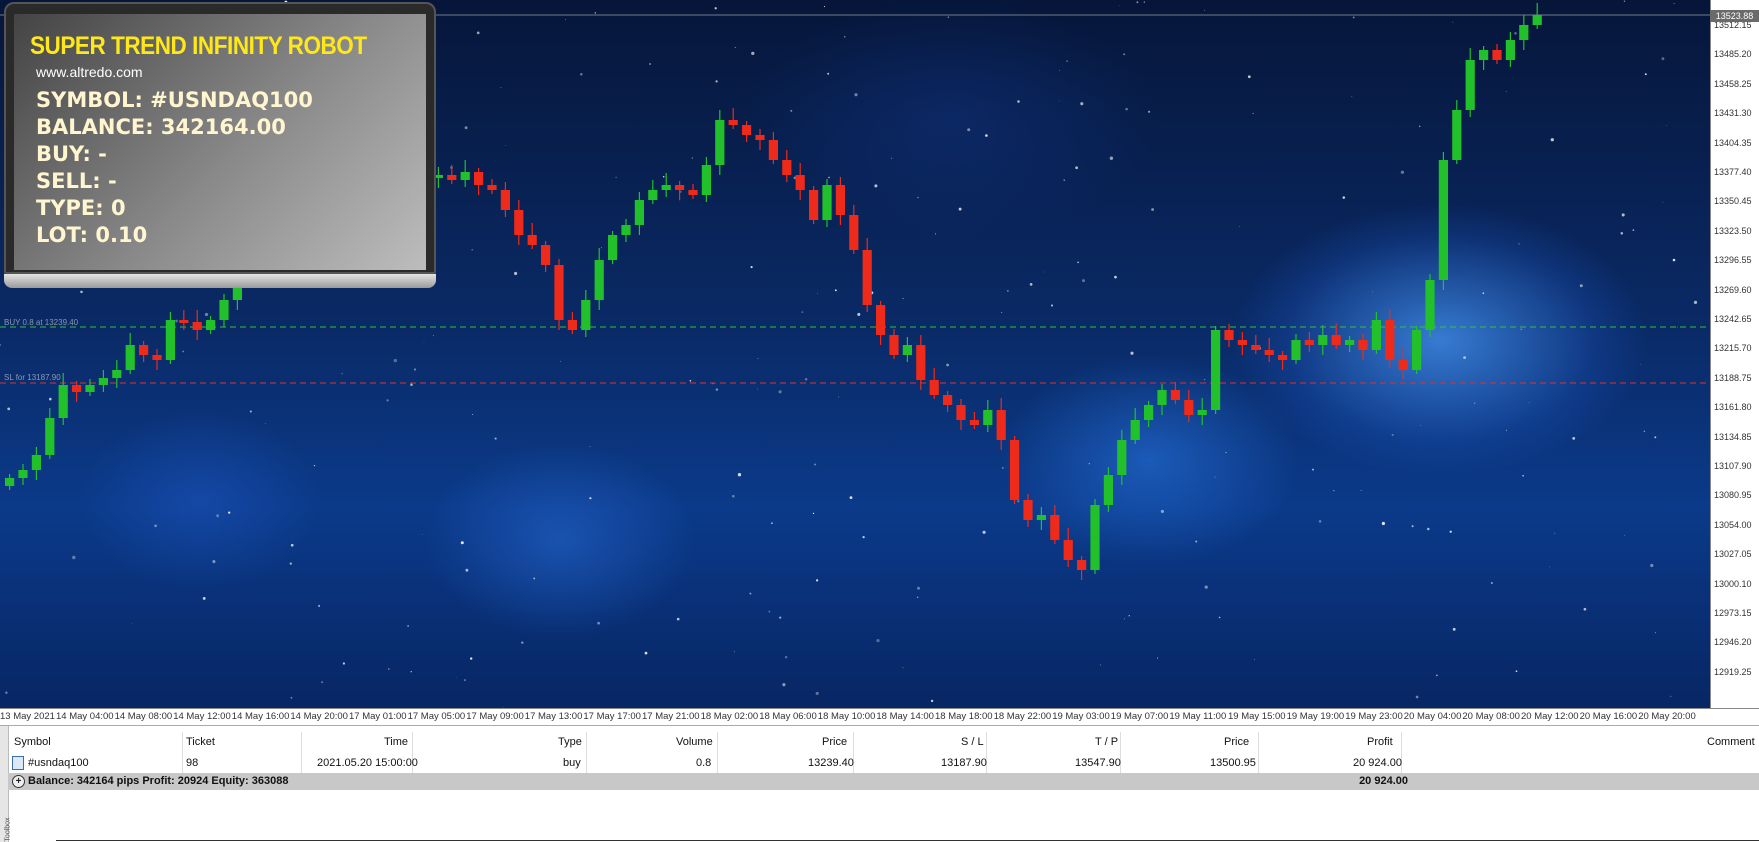 The height and width of the screenshot is (842, 1759). What do you see at coordinates (1236, 742) in the screenshot?
I see `header-price-current: Price` at bounding box center [1236, 742].